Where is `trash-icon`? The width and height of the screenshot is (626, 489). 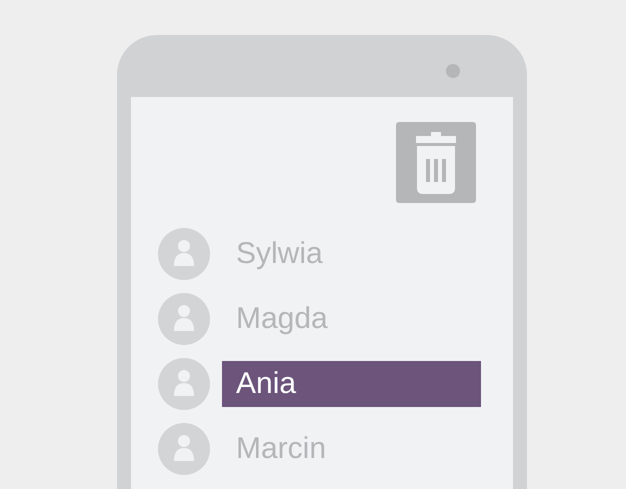 trash-icon is located at coordinates (436, 163).